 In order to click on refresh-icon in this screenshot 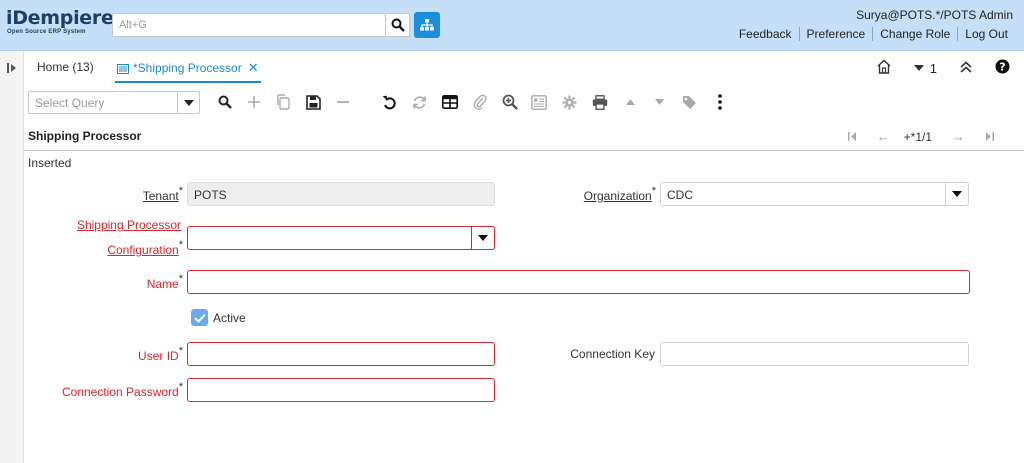, I will do `click(419, 102)`.